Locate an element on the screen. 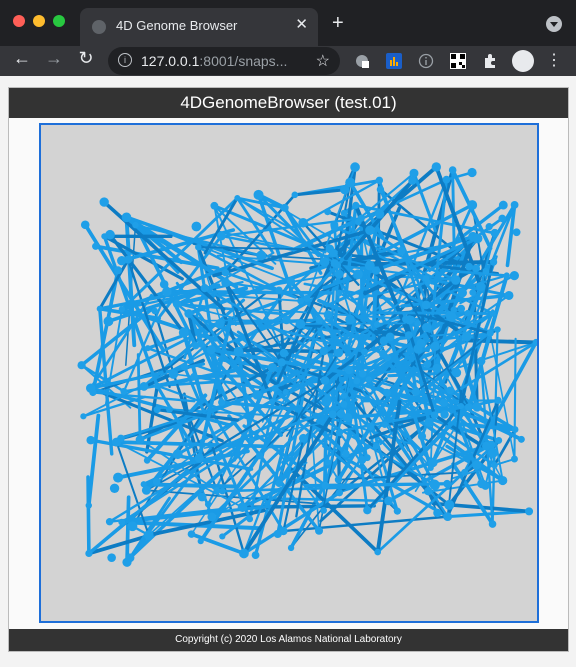 Image resolution: width=576 pixels, height=667 pixels. profile-avatar is located at coordinates (523, 61).